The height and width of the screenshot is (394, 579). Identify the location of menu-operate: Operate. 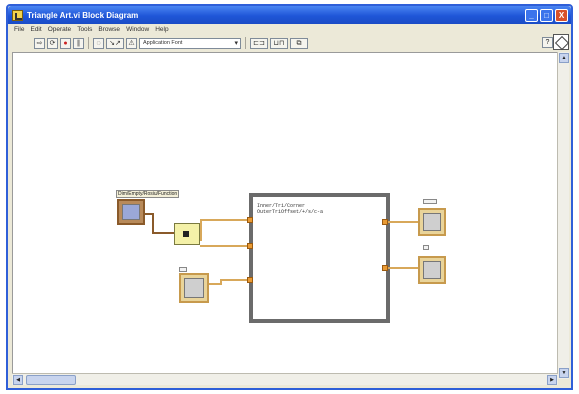
(60, 29).